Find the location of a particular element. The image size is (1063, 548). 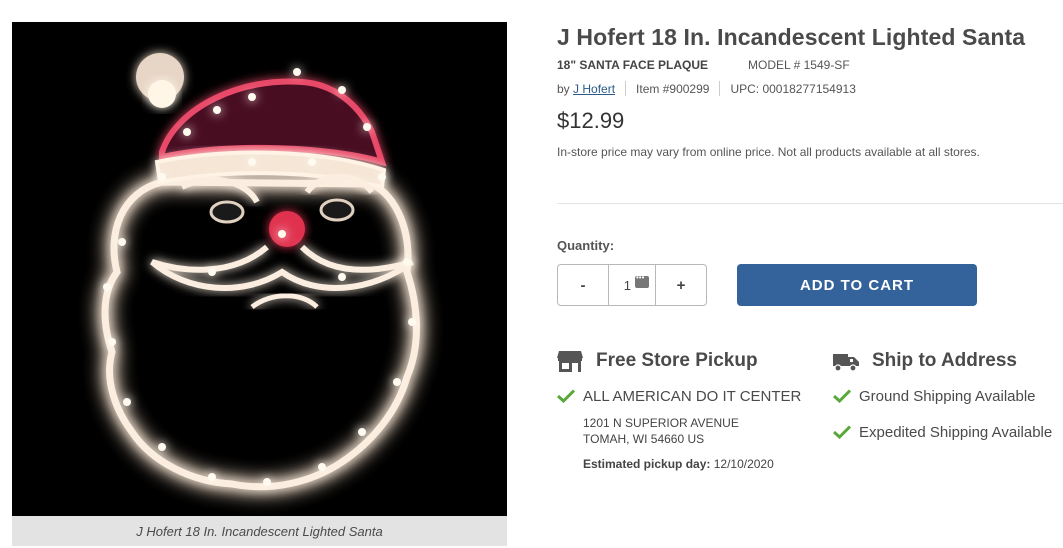

quantity-label: Quantity: is located at coordinates (586, 245).